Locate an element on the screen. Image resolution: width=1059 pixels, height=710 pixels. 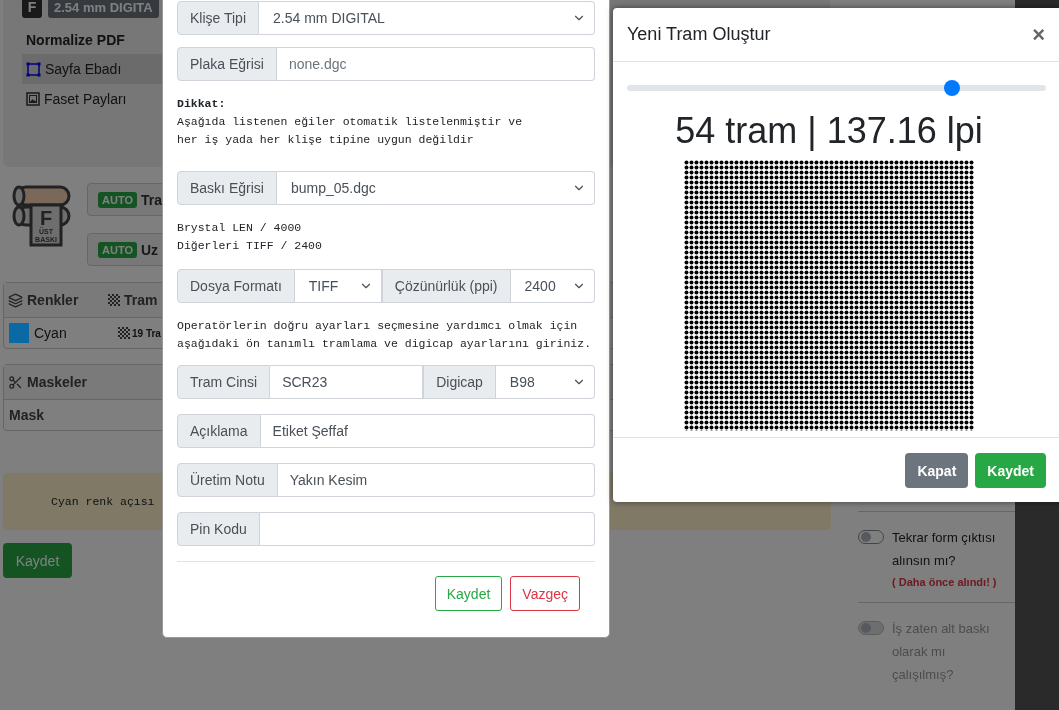
table-cell: 19 Tra is located at coordinates (139, 333).